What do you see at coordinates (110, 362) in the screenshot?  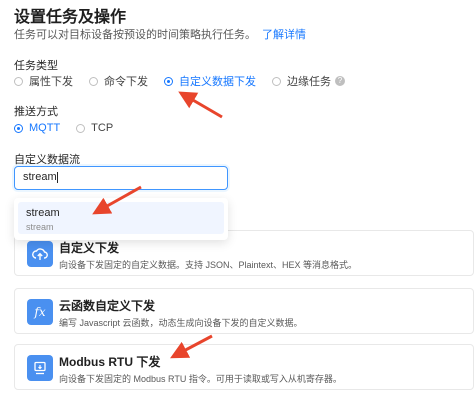 I see `card-title: Modbus RTU 下发` at bounding box center [110, 362].